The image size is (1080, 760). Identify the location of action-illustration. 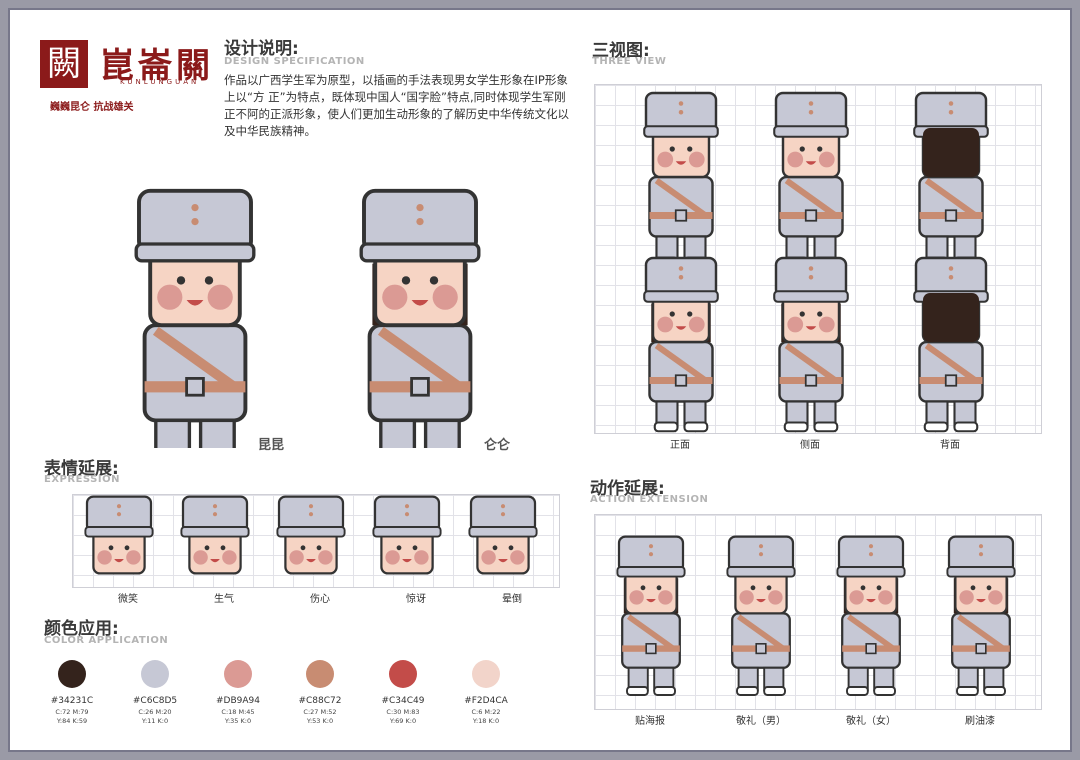
(816, 622).